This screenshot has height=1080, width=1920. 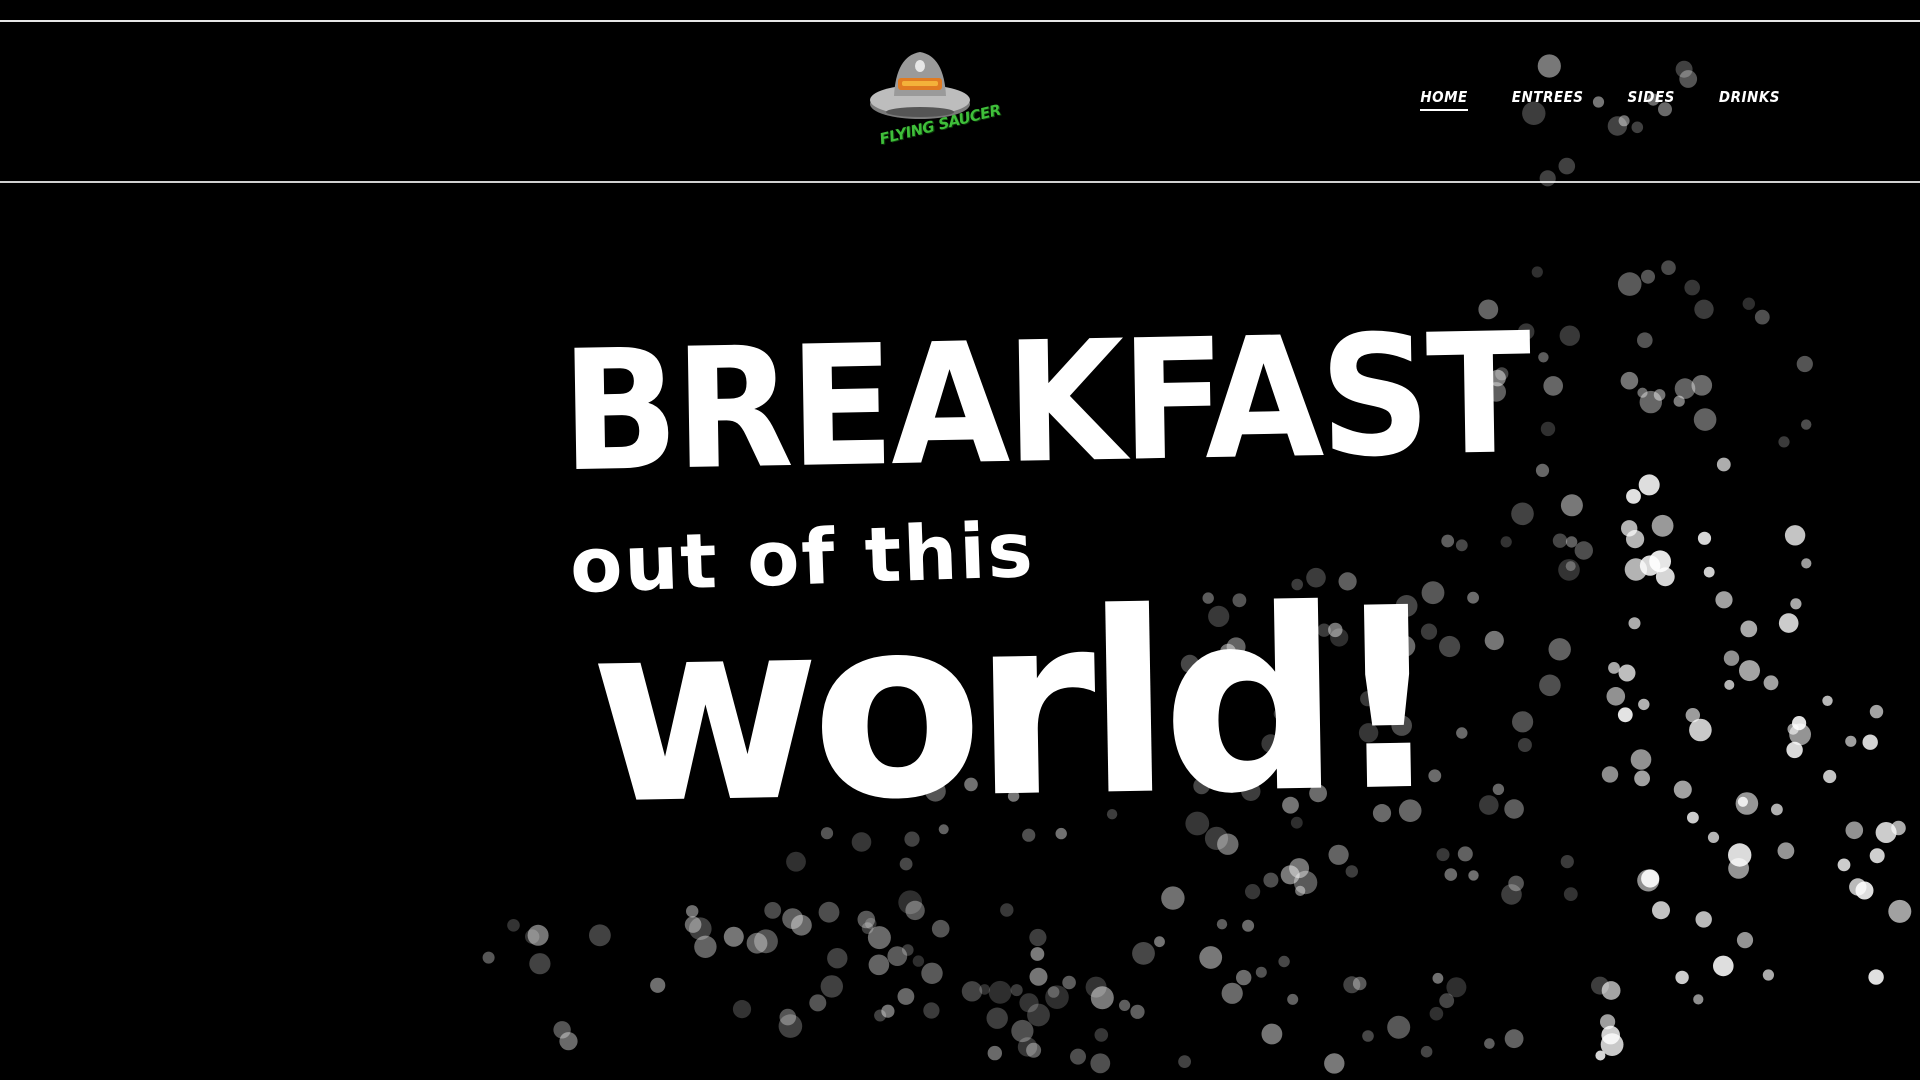 What do you see at coordinates (1444, 99) in the screenshot?
I see `nav-home: HOME` at bounding box center [1444, 99].